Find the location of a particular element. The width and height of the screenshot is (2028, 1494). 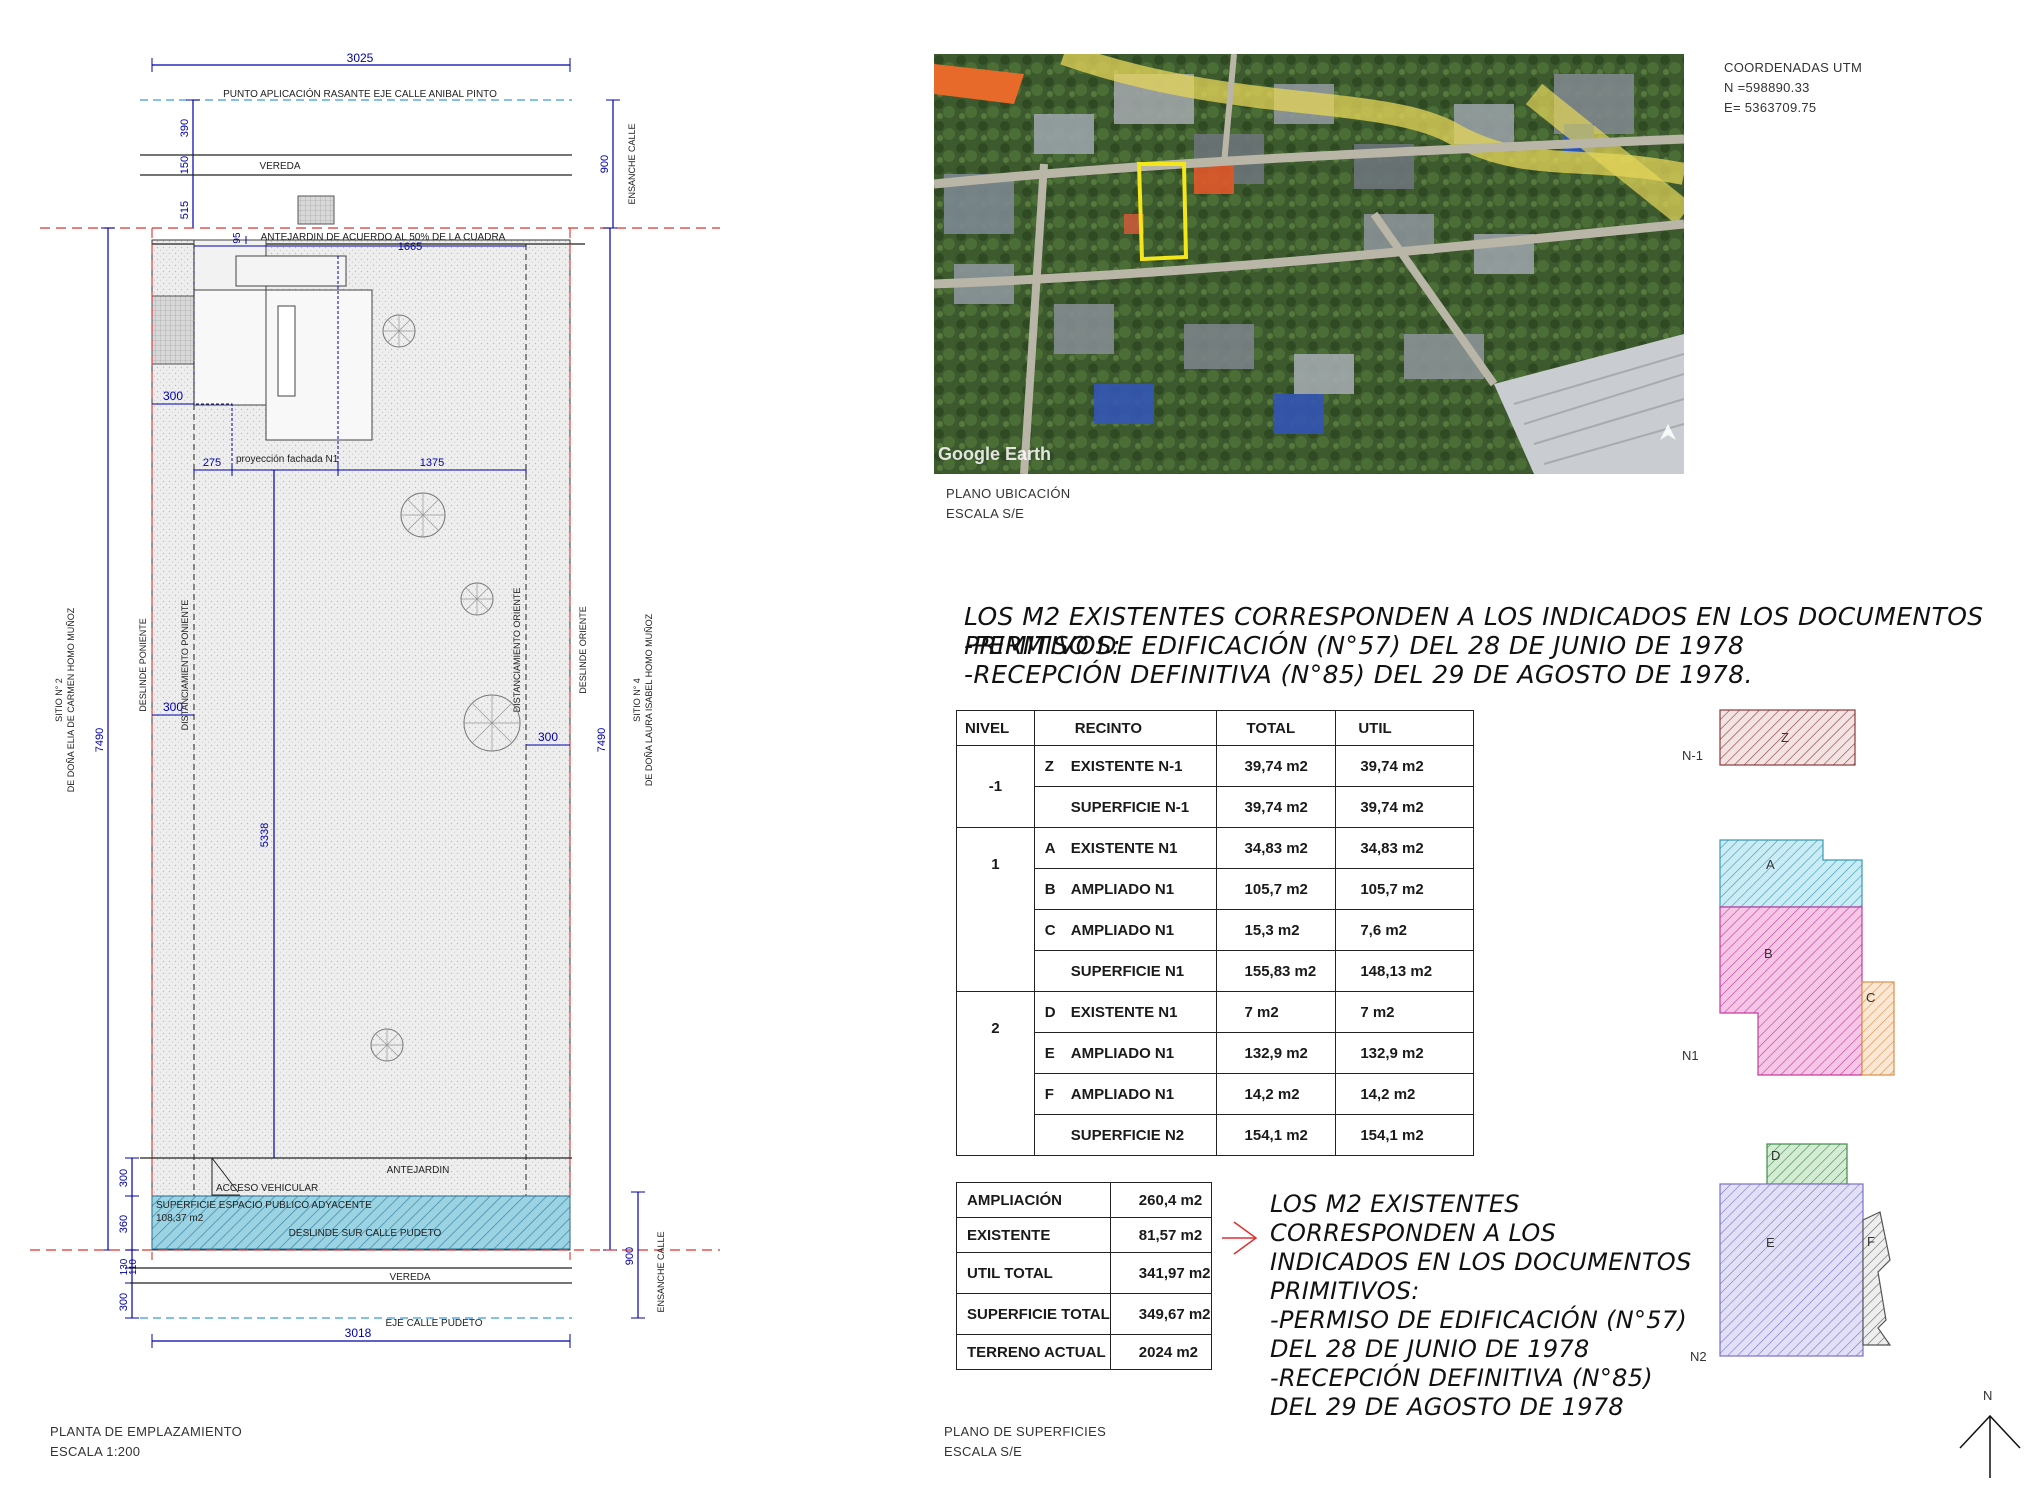

dim-1375: 1375 is located at coordinates (432, 463).